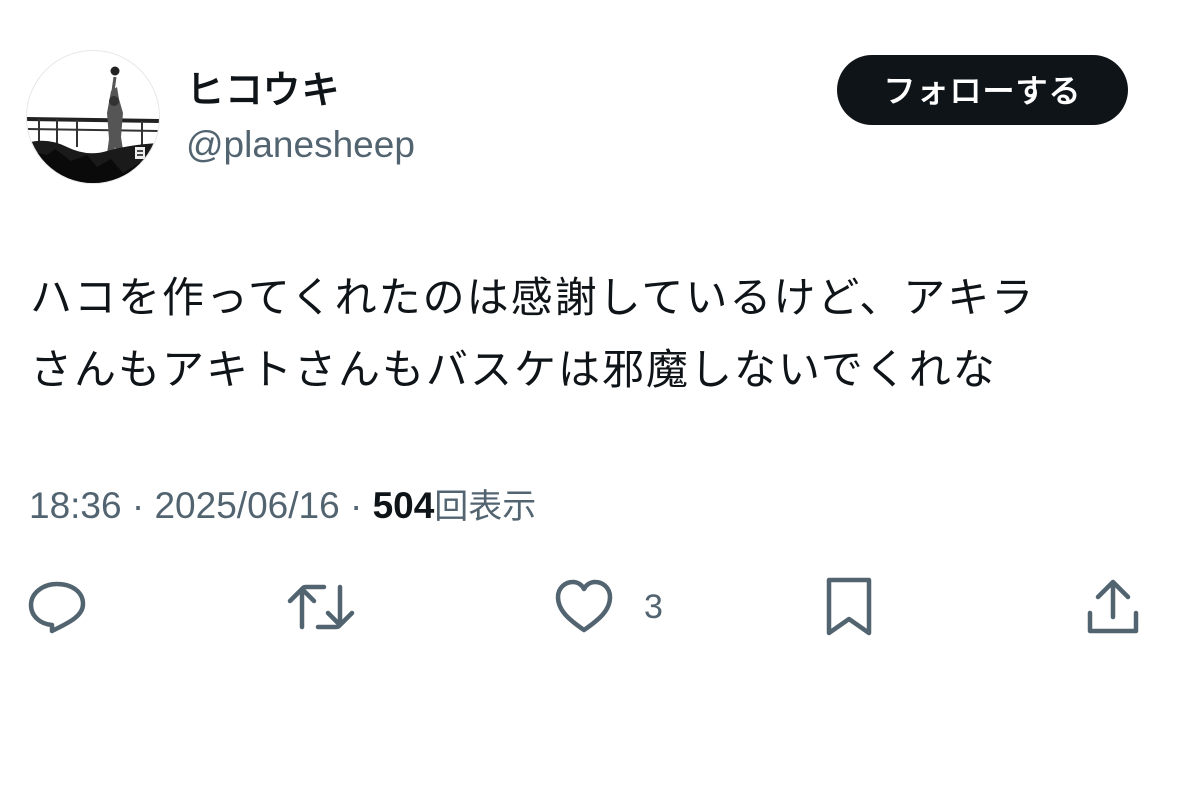  What do you see at coordinates (982, 90) in the screenshot?
I see `follow-button: フォローする` at bounding box center [982, 90].